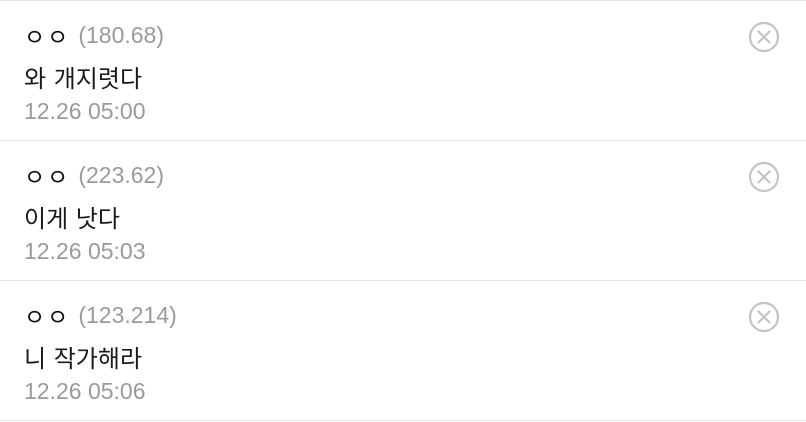 Image resolution: width=806 pixels, height=422 pixels. I want to click on comment-timestamp: 12.26 05:06, so click(85, 391).